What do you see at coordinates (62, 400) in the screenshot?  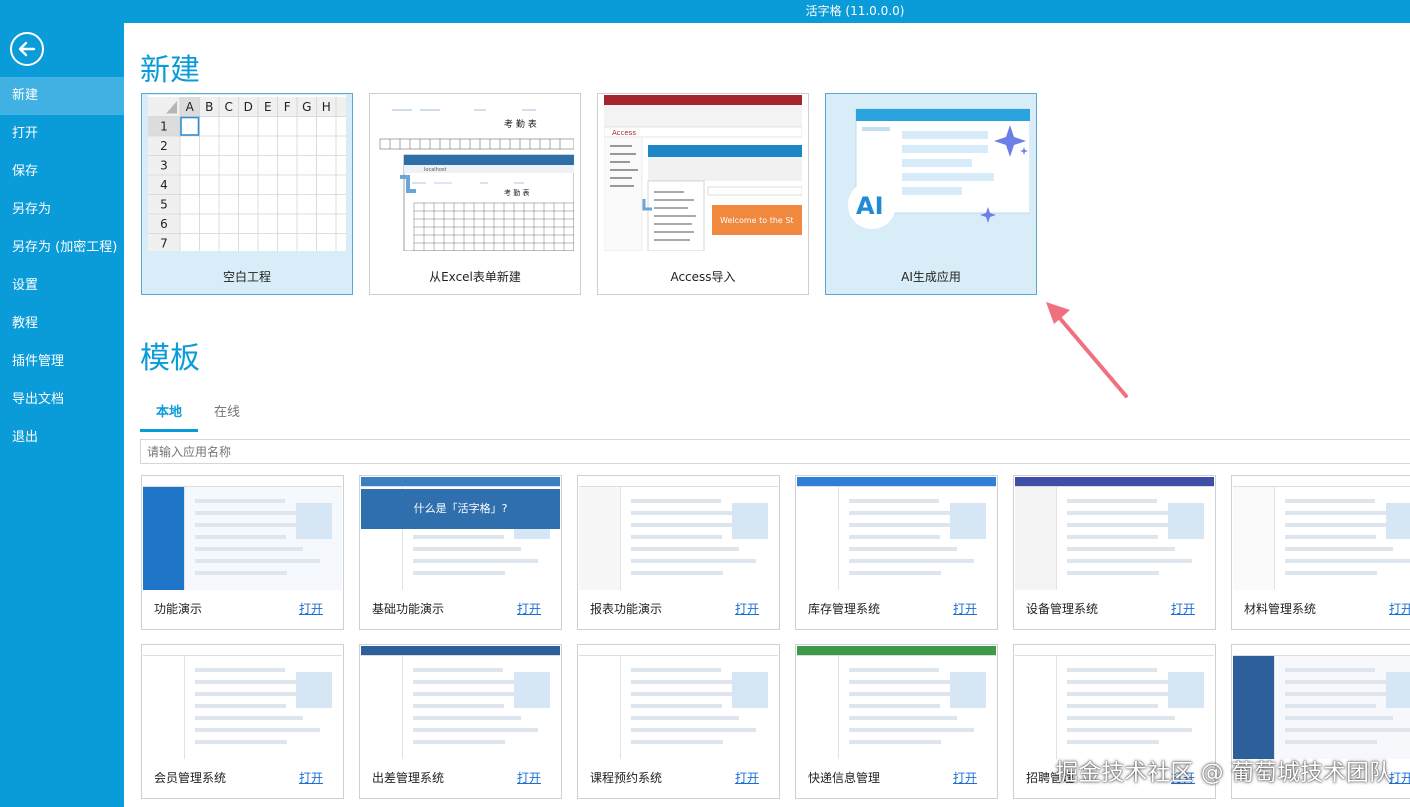 I see `sidebar-item-export-doc: 导出文档` at bounding box center [62, 400].